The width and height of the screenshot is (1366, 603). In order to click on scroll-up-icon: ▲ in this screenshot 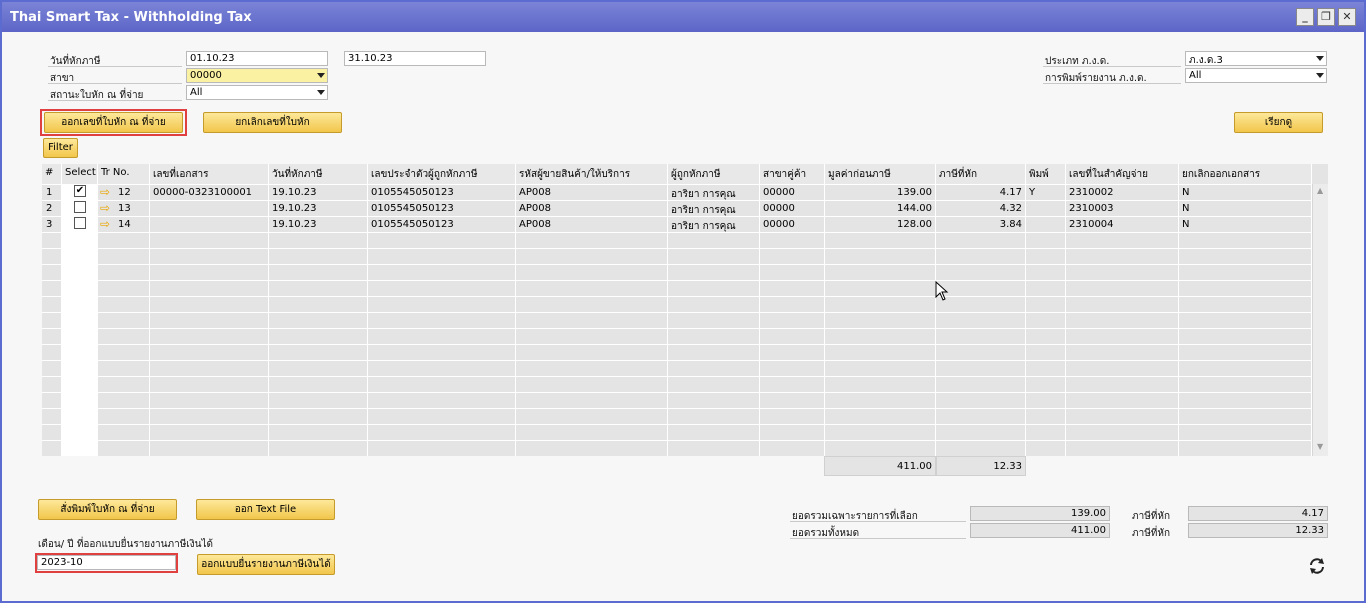, I will do `click(1320, 190)`.